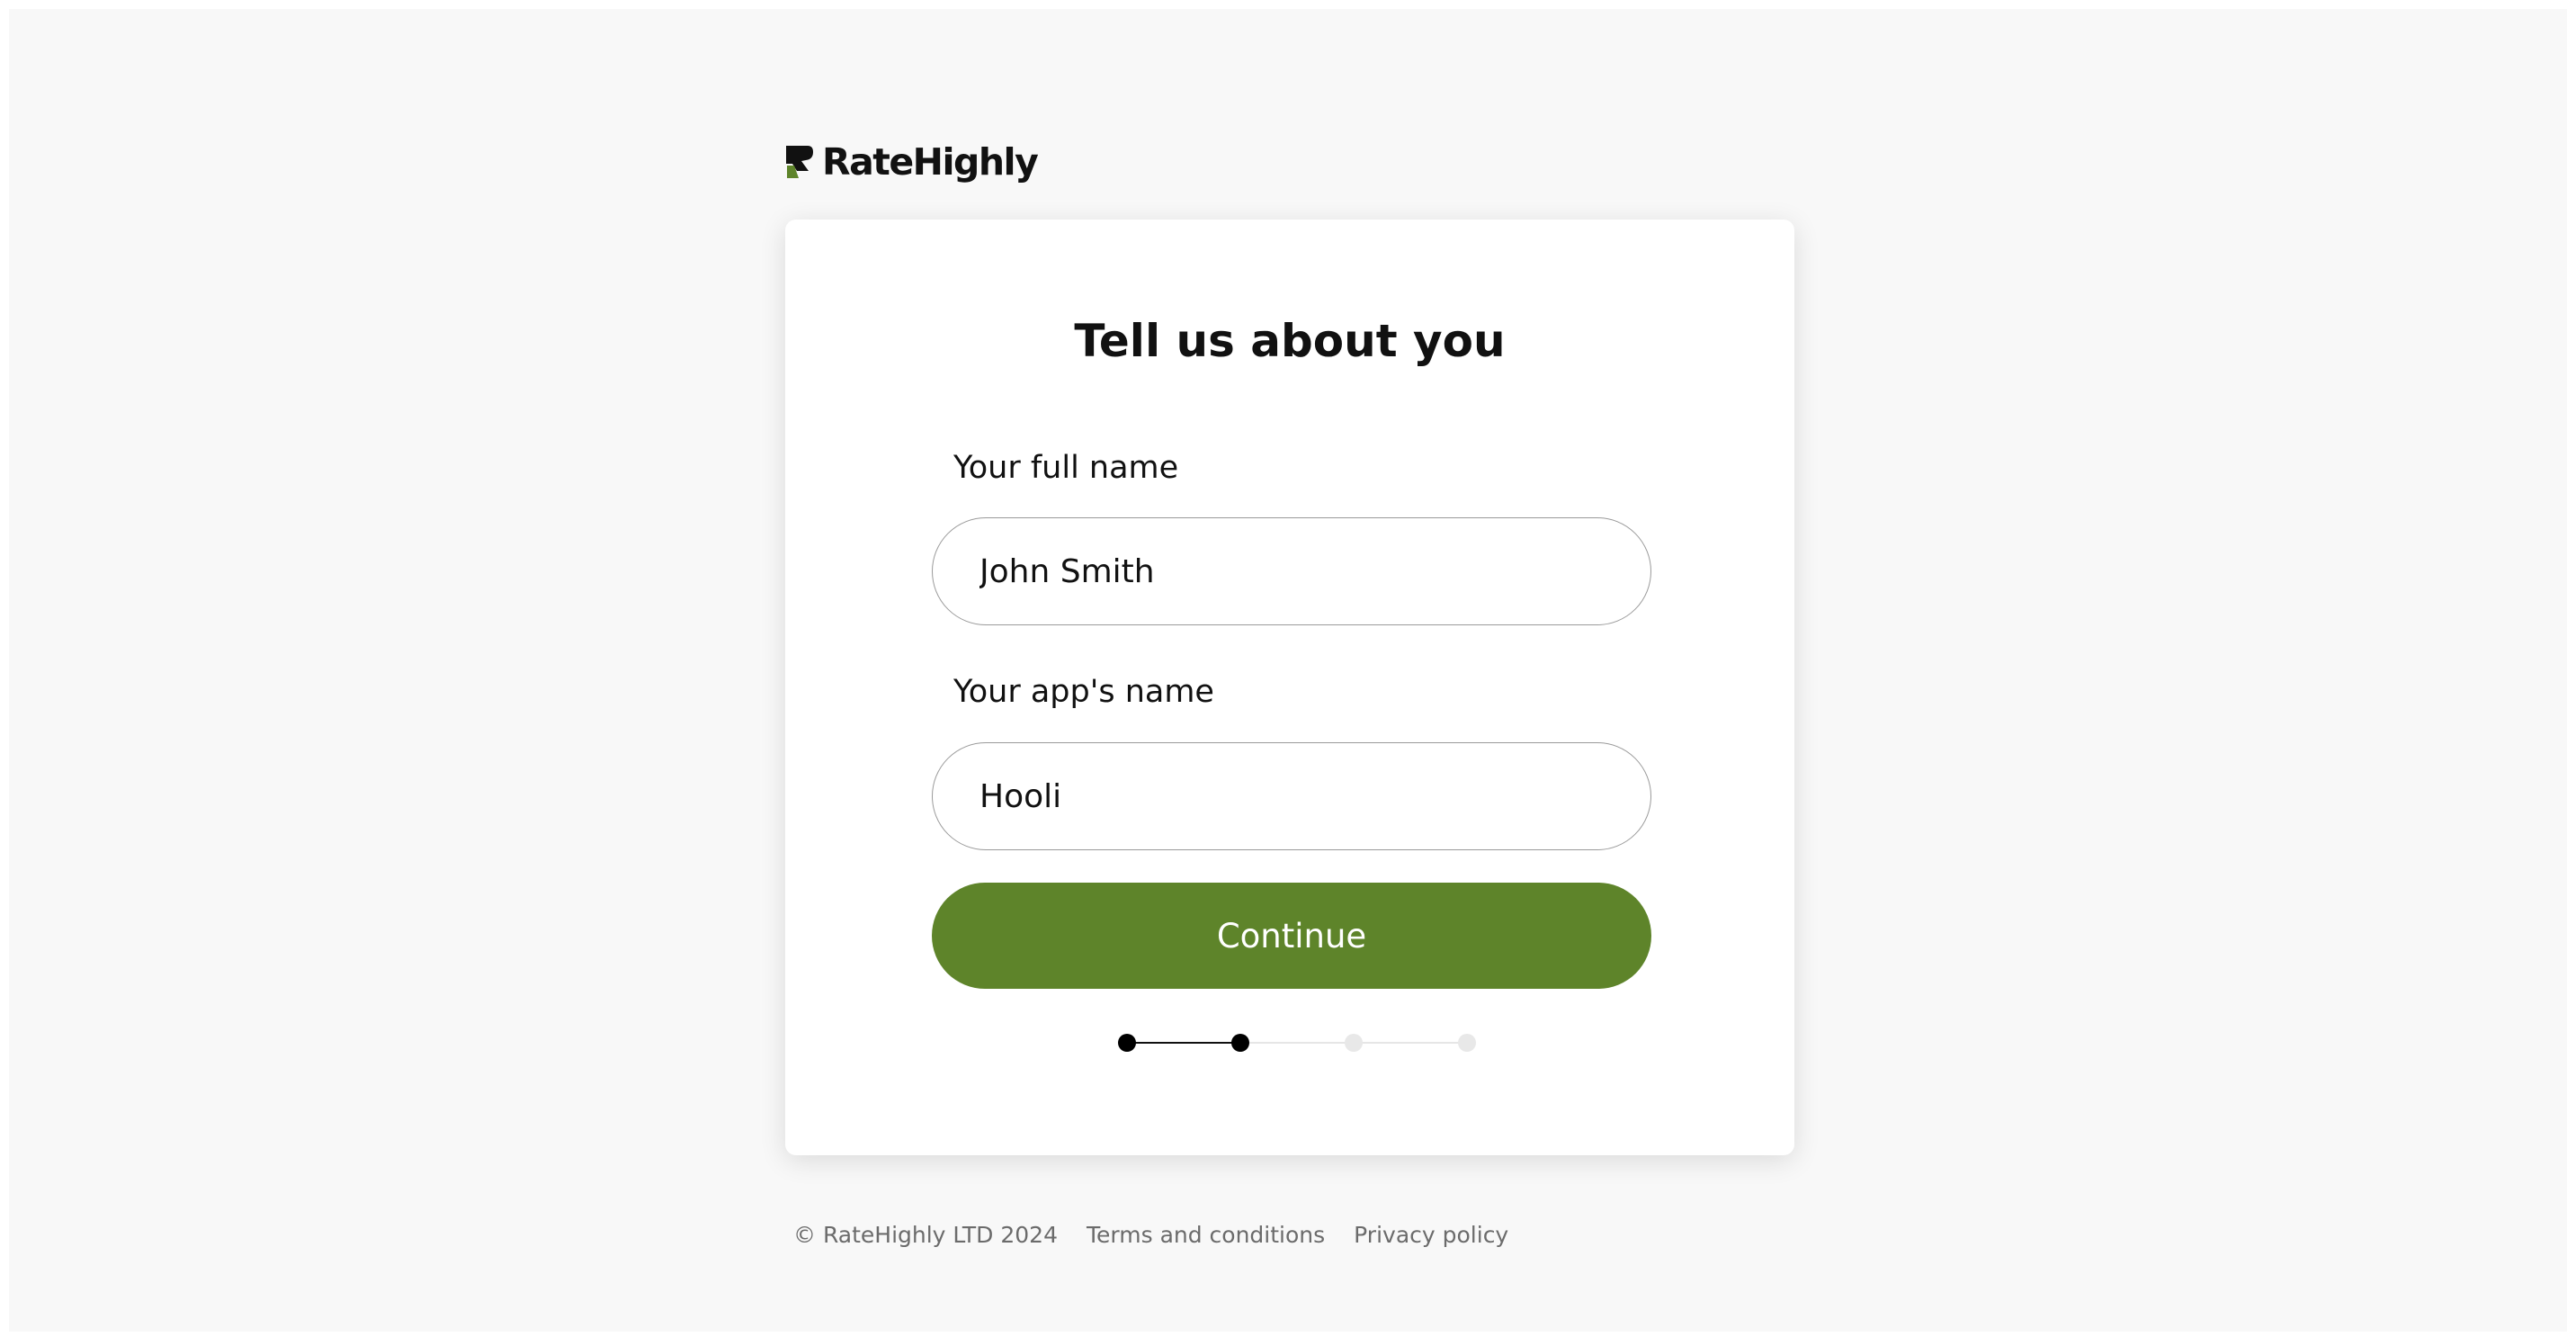  What do you see at coordinates (1431, 1235) in the screenshot?
I see `privacy-link: Privacy policy` at bounding box center [1431, 1235].